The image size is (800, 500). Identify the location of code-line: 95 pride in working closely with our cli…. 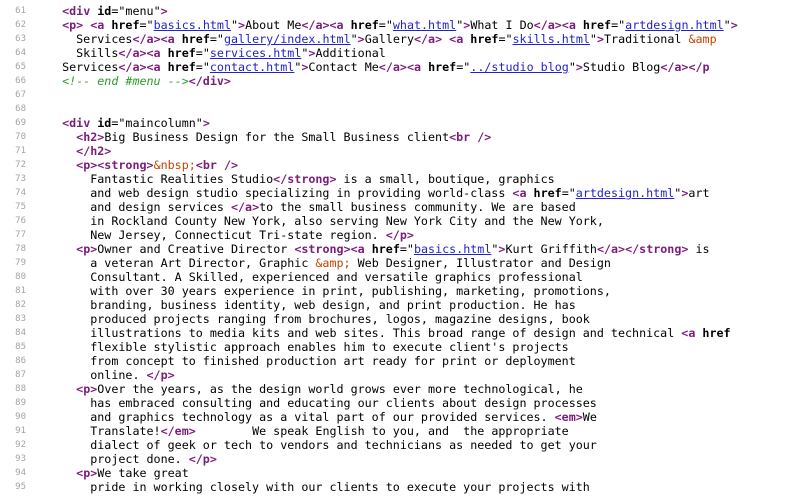
(400, 487).